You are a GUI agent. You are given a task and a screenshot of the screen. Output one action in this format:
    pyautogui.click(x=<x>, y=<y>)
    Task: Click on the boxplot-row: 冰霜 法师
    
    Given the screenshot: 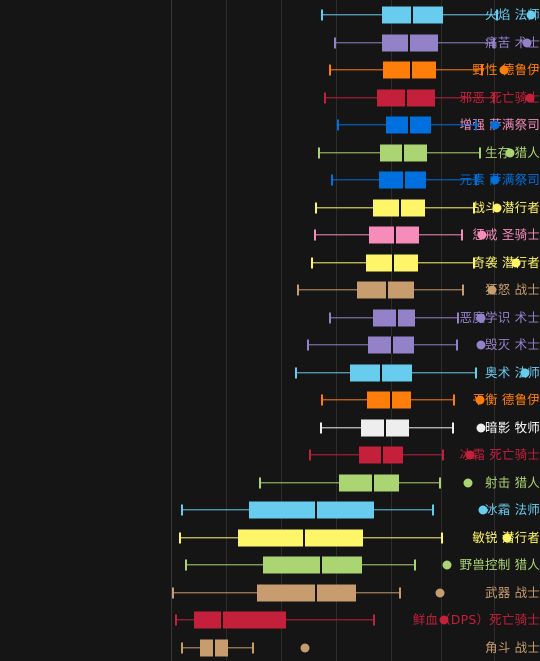 What is the action you would take?
    pyautogui.click(x=270, y=510)
    